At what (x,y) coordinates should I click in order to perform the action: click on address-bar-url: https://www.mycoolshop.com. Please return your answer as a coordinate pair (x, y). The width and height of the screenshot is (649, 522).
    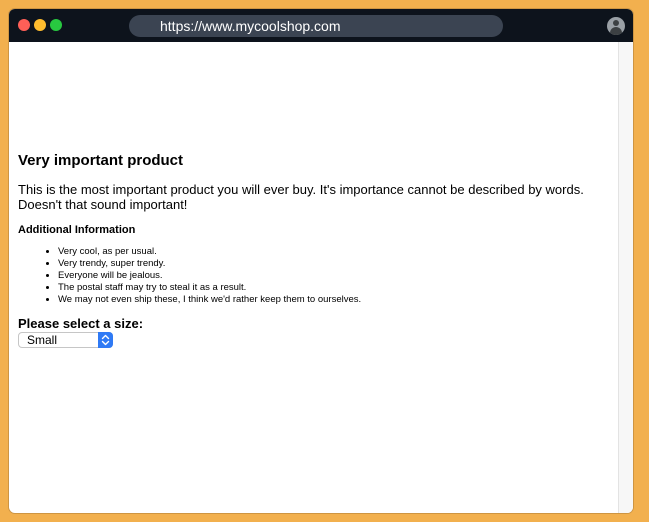
    Looking at the image, I should click on (250, 26).